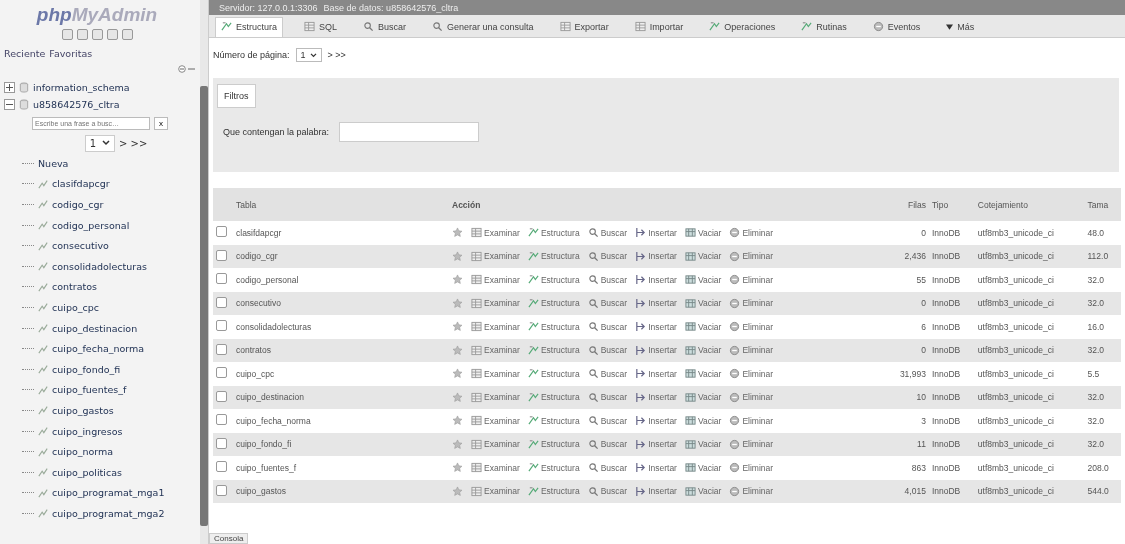  I want to click on table-link: cuipo_norma, so click(83, 452).